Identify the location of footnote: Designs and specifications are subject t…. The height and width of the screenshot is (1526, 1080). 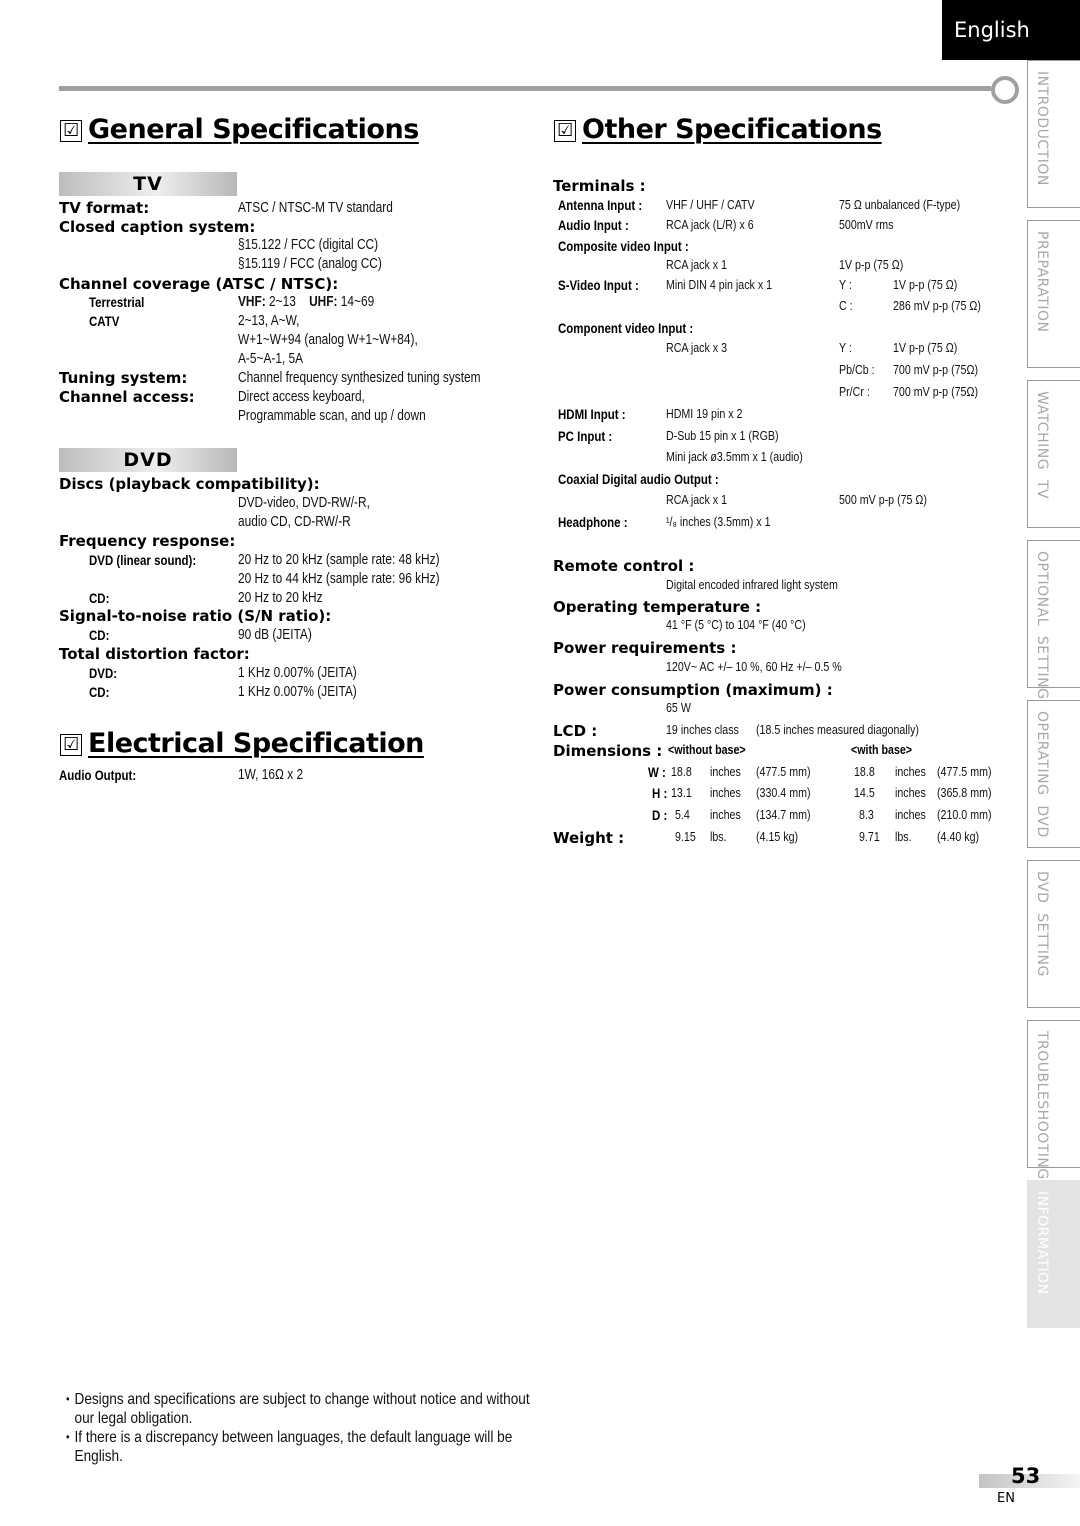
(300, 1409).